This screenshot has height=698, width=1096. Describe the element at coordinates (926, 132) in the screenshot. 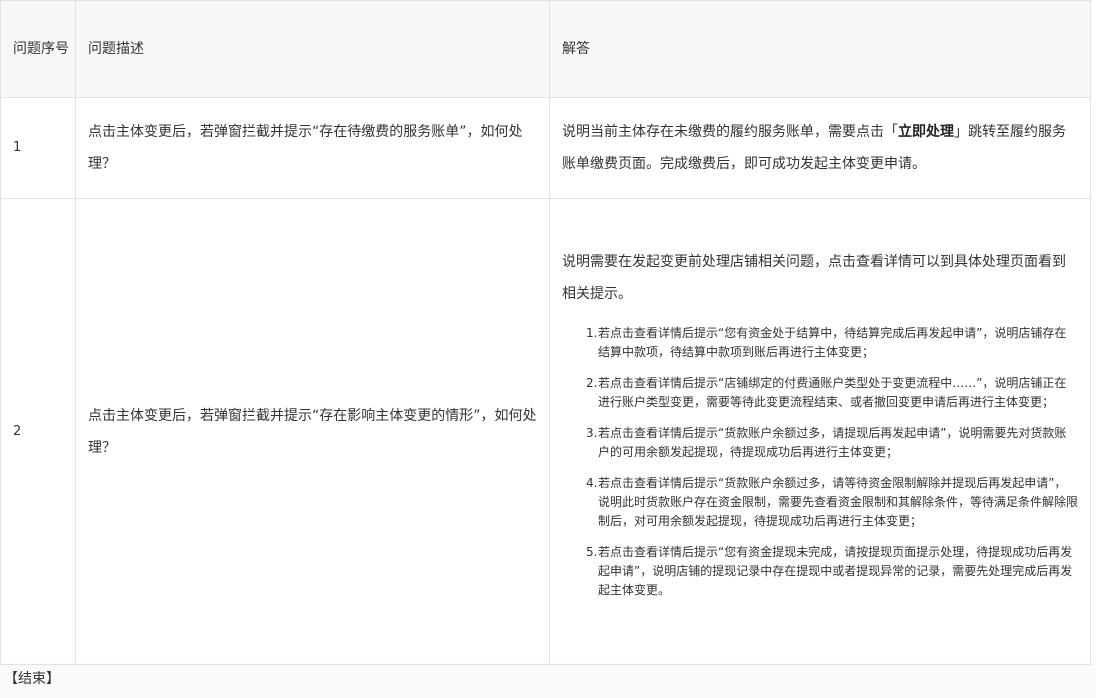

I see `answer-highlight: 立即处理` at that location.